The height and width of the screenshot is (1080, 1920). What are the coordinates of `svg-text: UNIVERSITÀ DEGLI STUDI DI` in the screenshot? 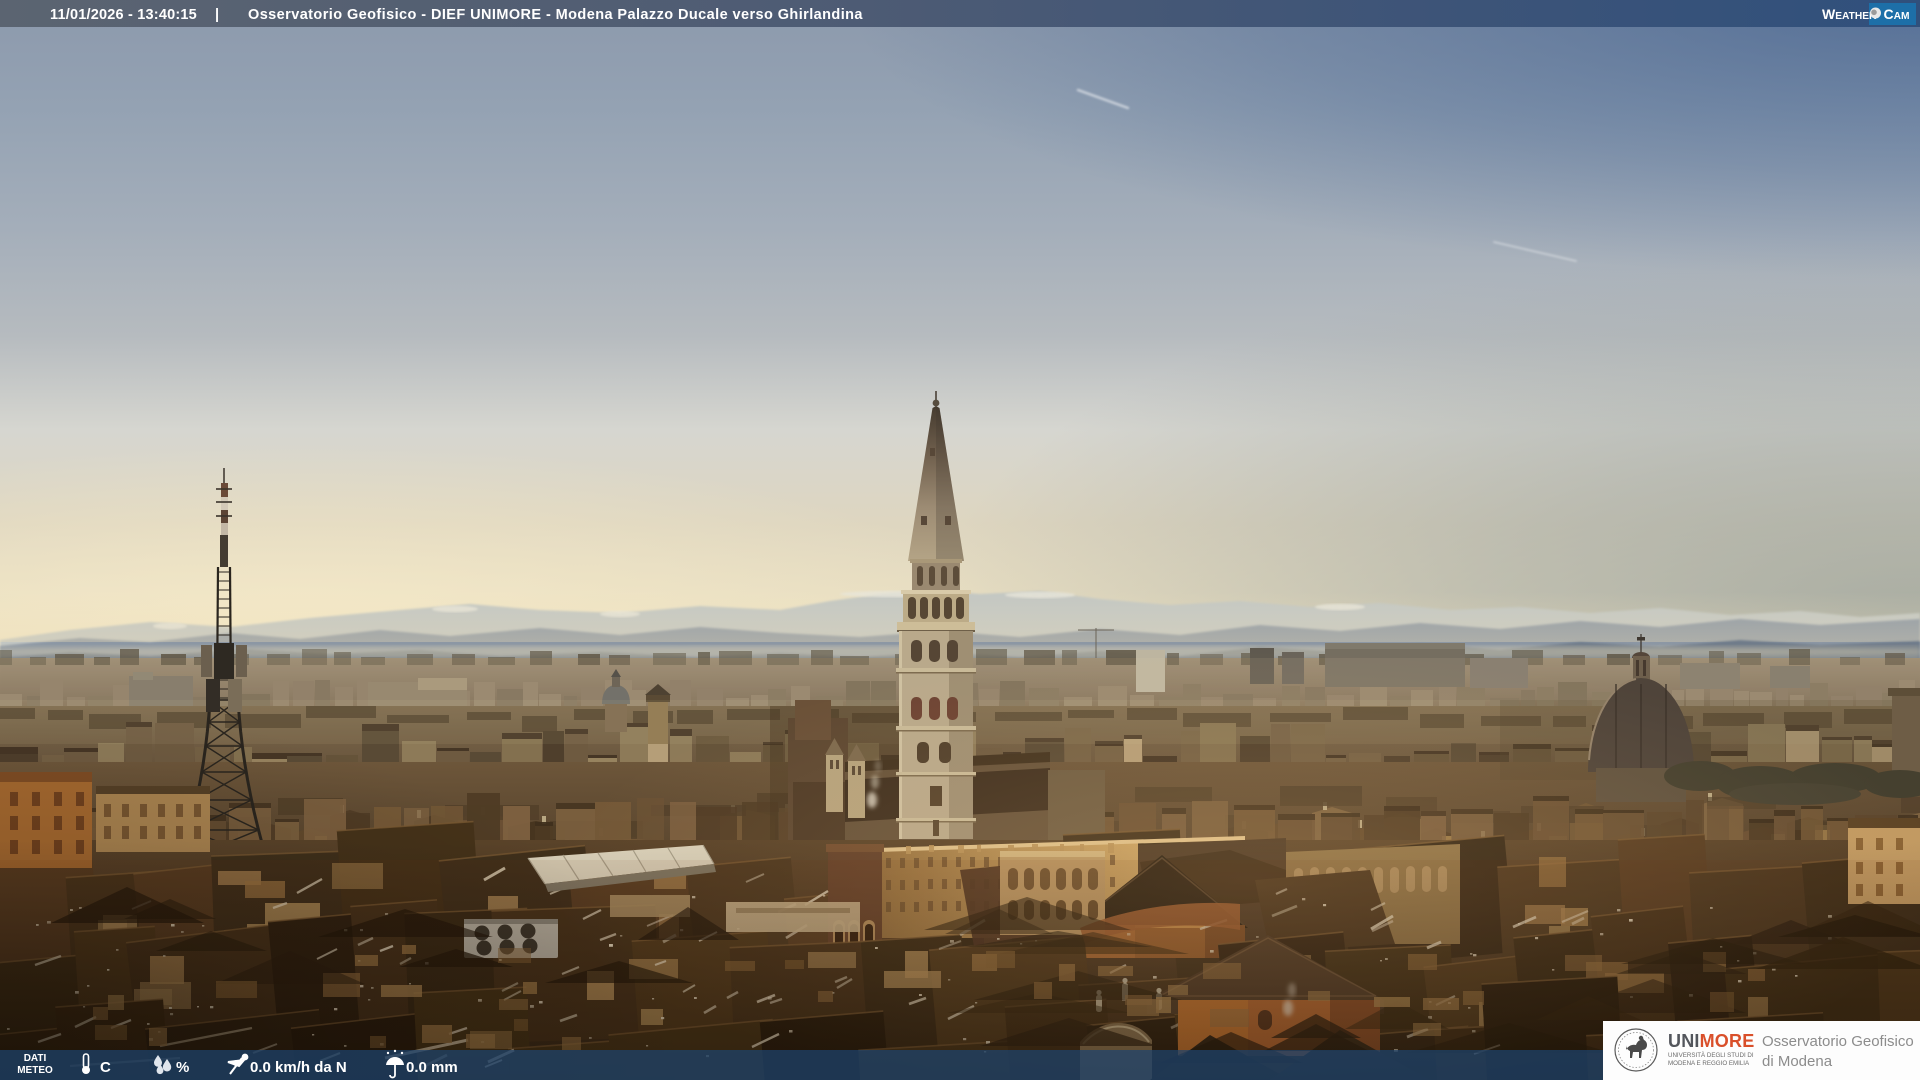 It's located at (1711, 1055).